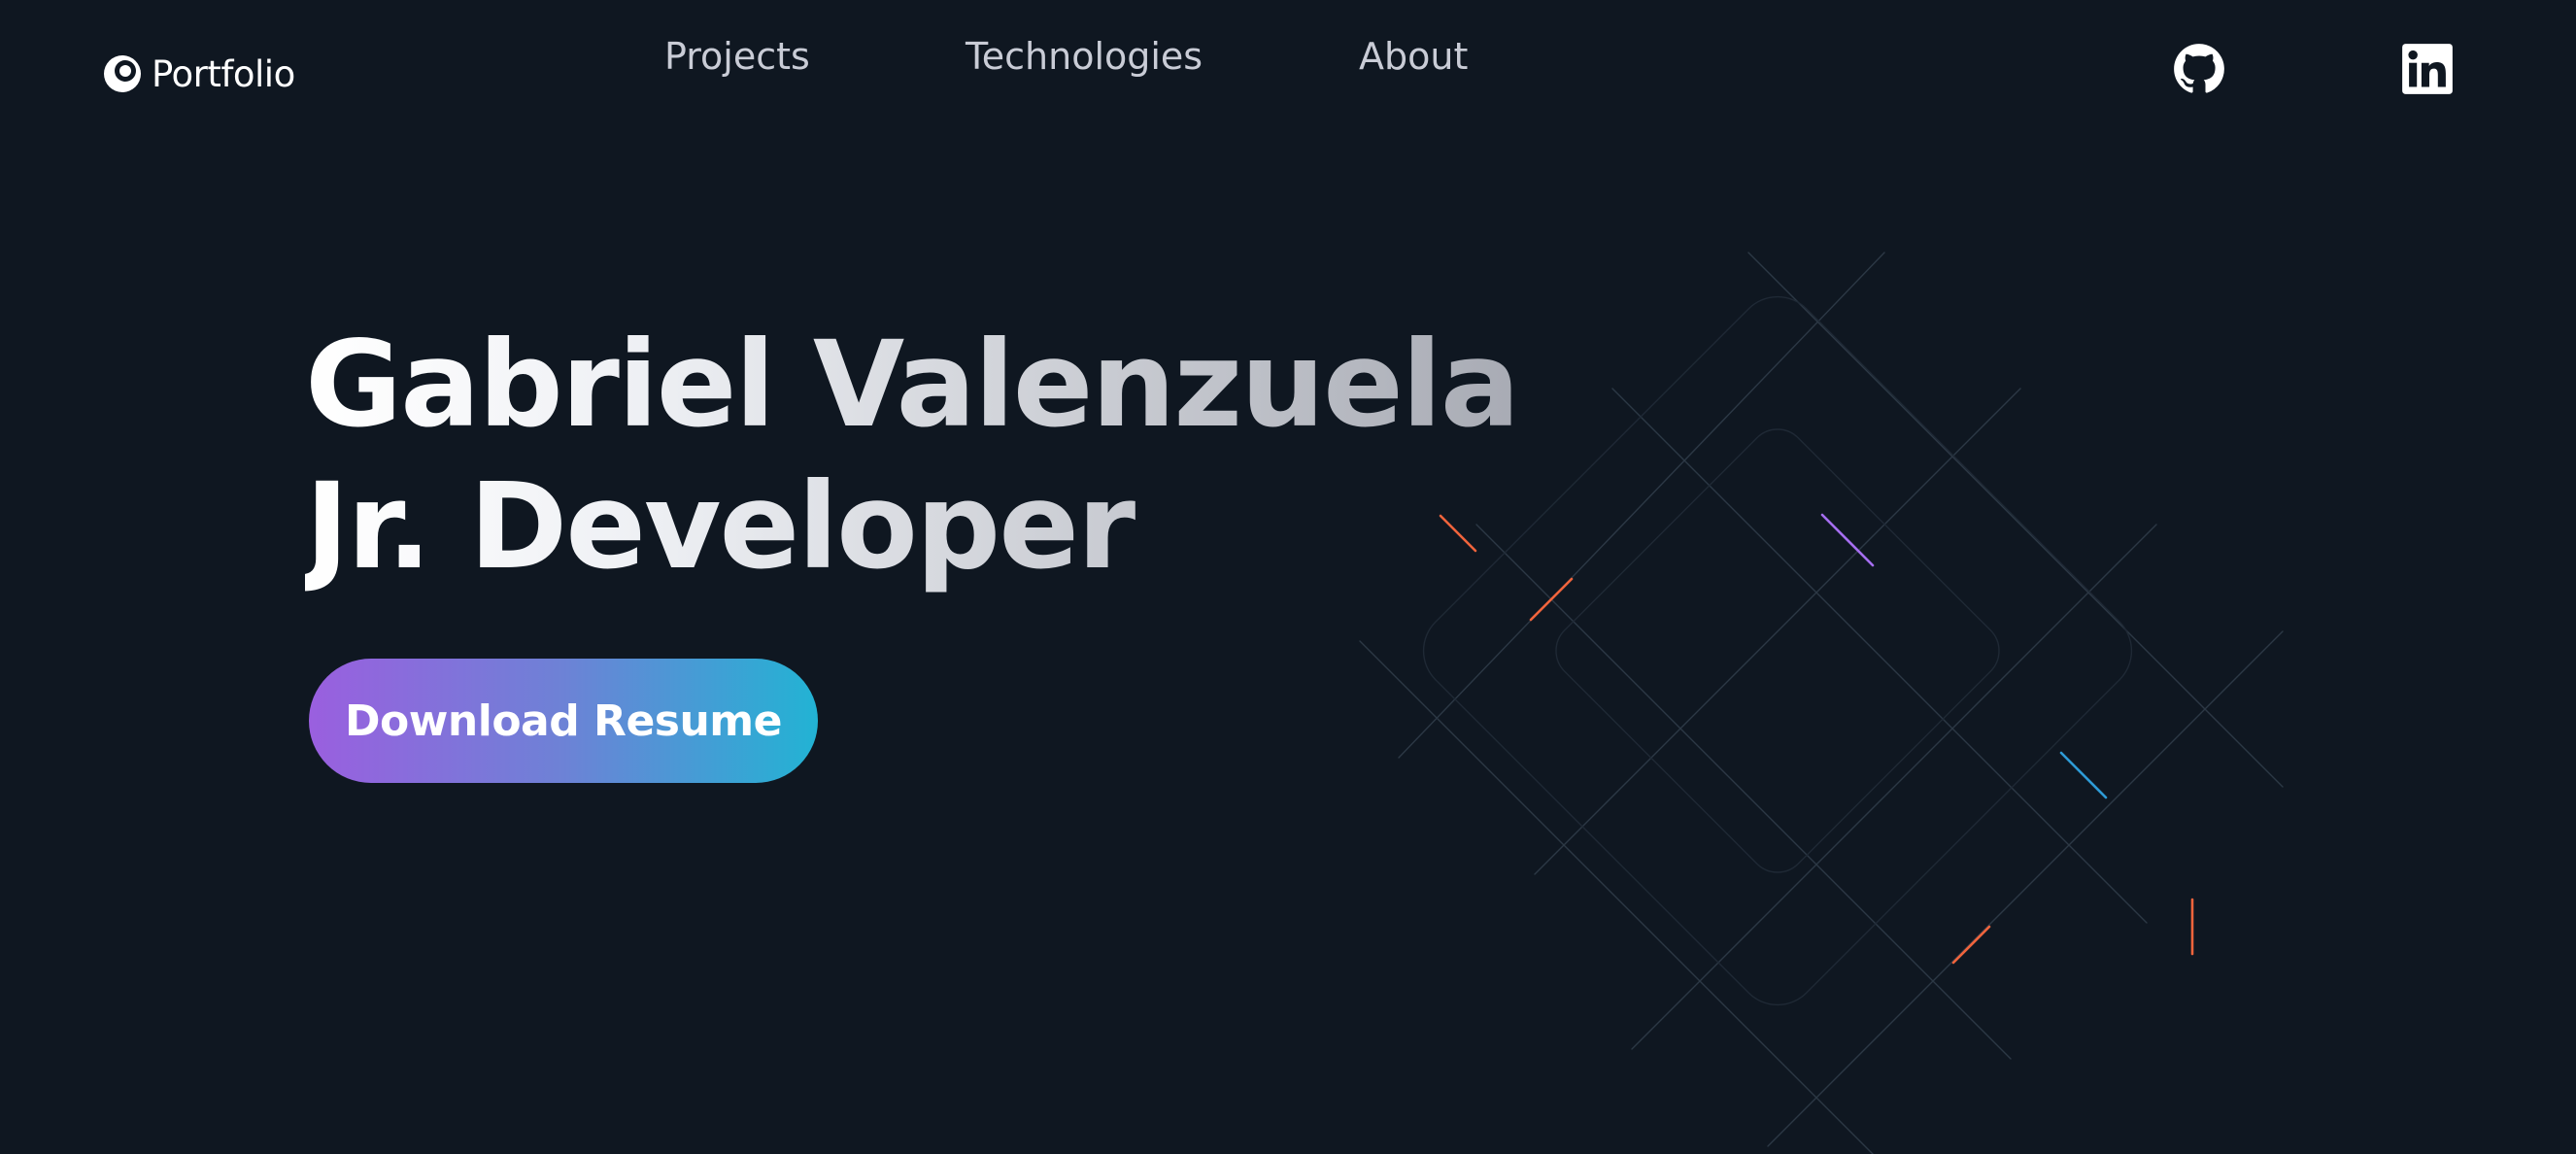 The height and width of the screenshot is (1154, 2576). I want to click on github-link, so click(2199, 69).